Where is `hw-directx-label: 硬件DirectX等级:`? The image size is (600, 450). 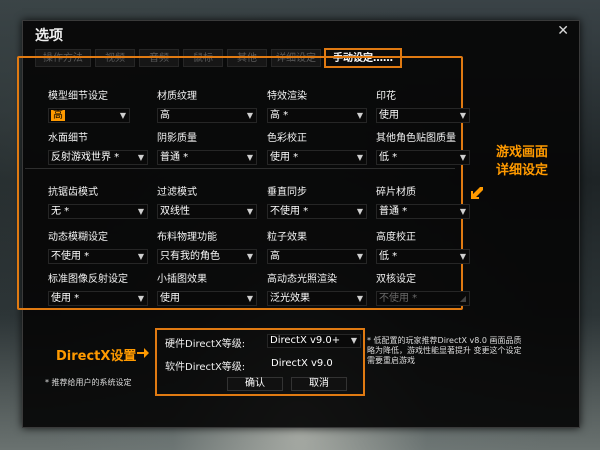 hw-directx-label: 硬件DirectX等级: is located at coordinates (205, 344).